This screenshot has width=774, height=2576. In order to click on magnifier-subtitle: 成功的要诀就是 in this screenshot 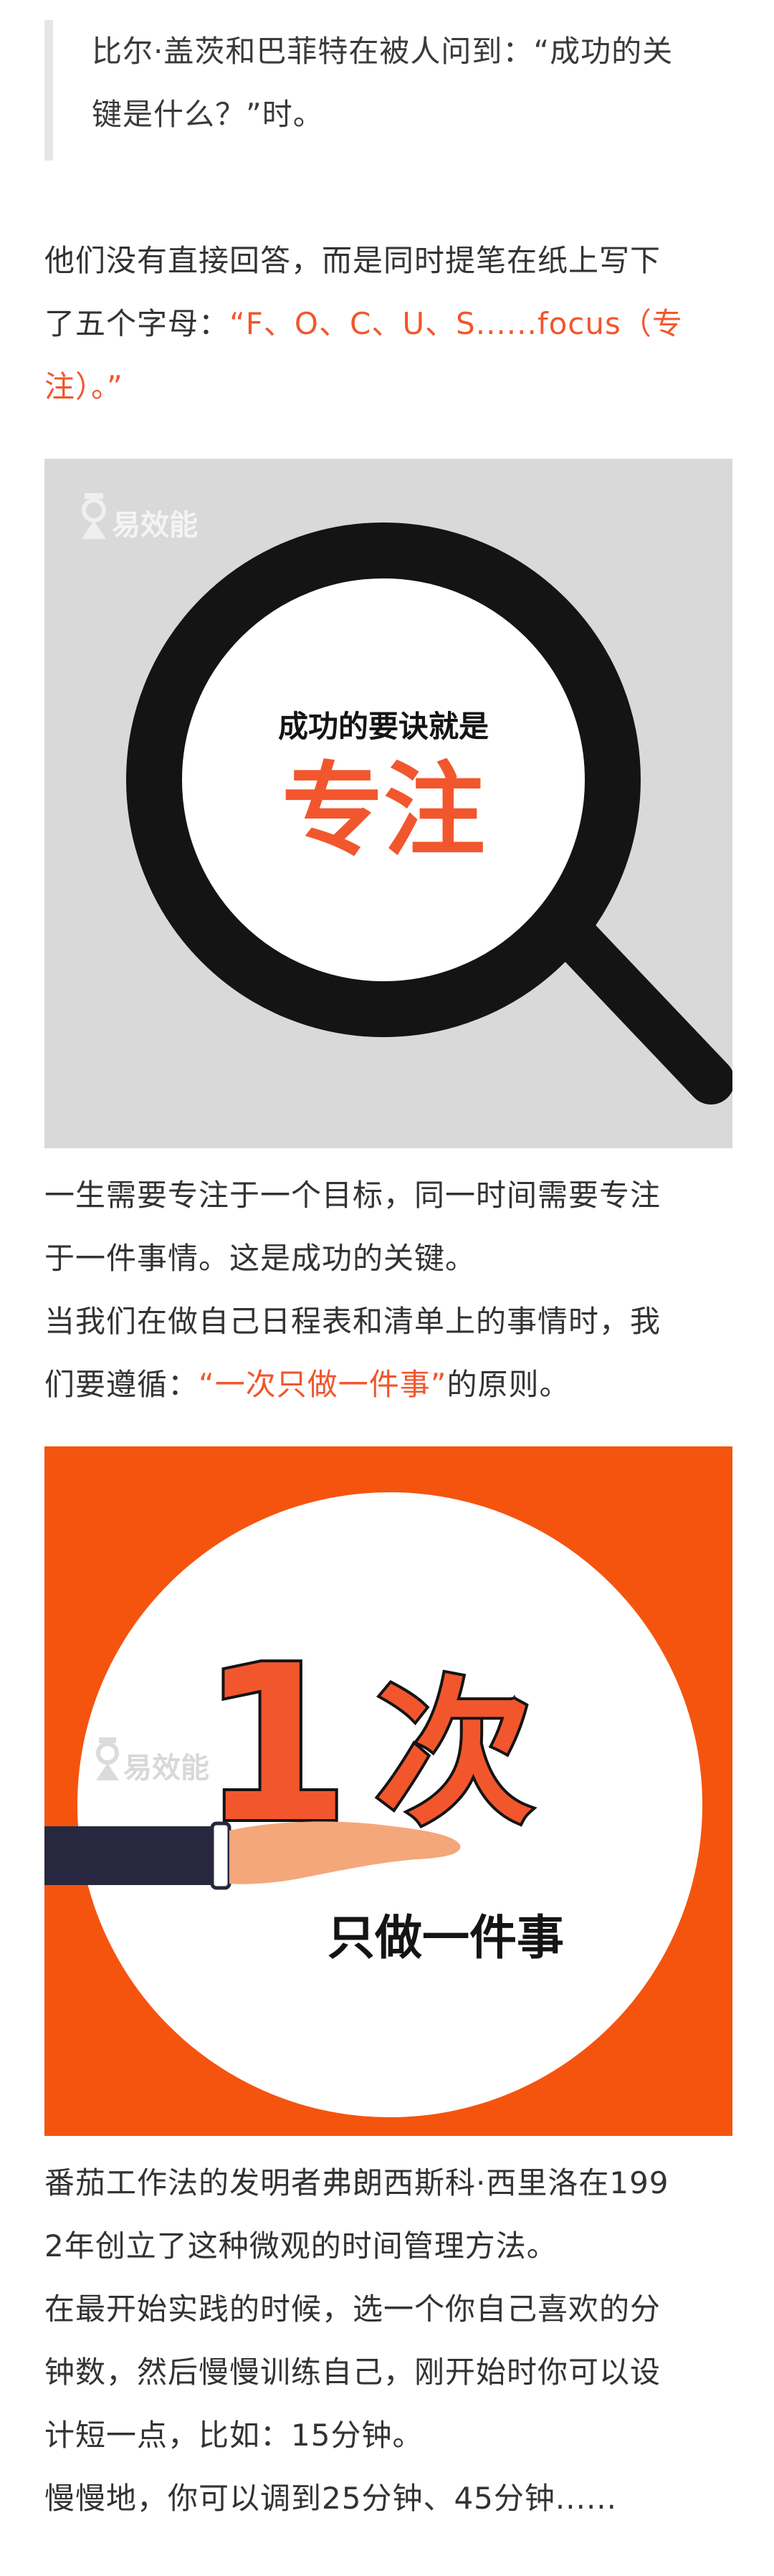, I will do `click(383, 726)`.